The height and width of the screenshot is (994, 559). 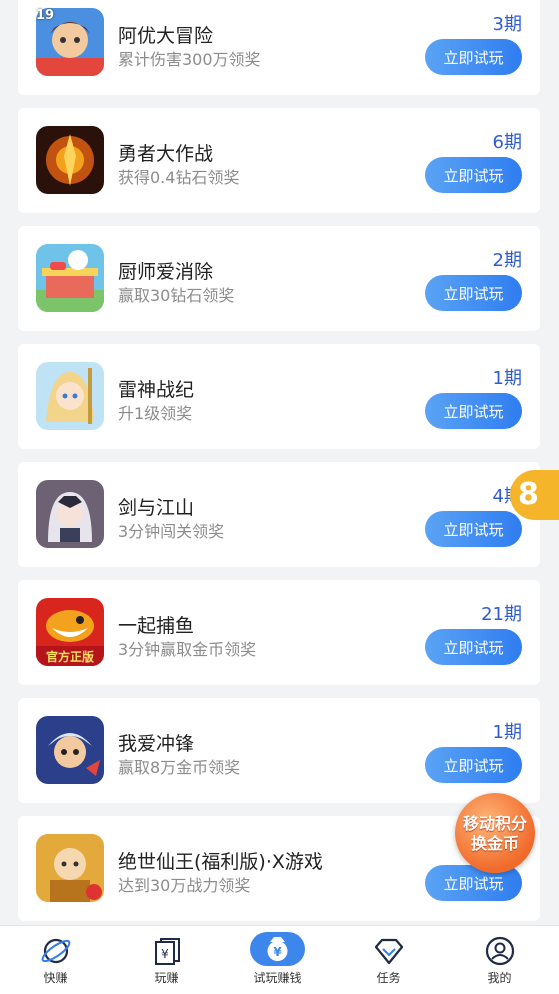 What do you see at coordinates (279, 750) in the screenshot?
I see `game-card: 我爱冲锋 赢取8万金币领奖 1期 立即试玩` at bounding box center [279, 750].